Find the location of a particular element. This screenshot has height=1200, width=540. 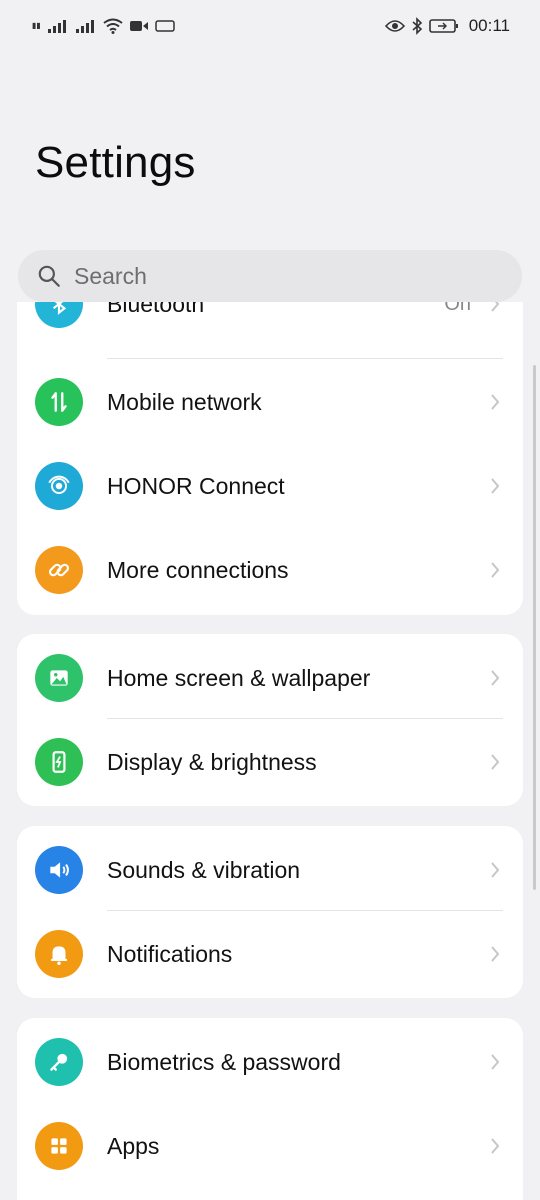

settings-item-sounds: Sounds & vibration is located at coordinates (270, 870).